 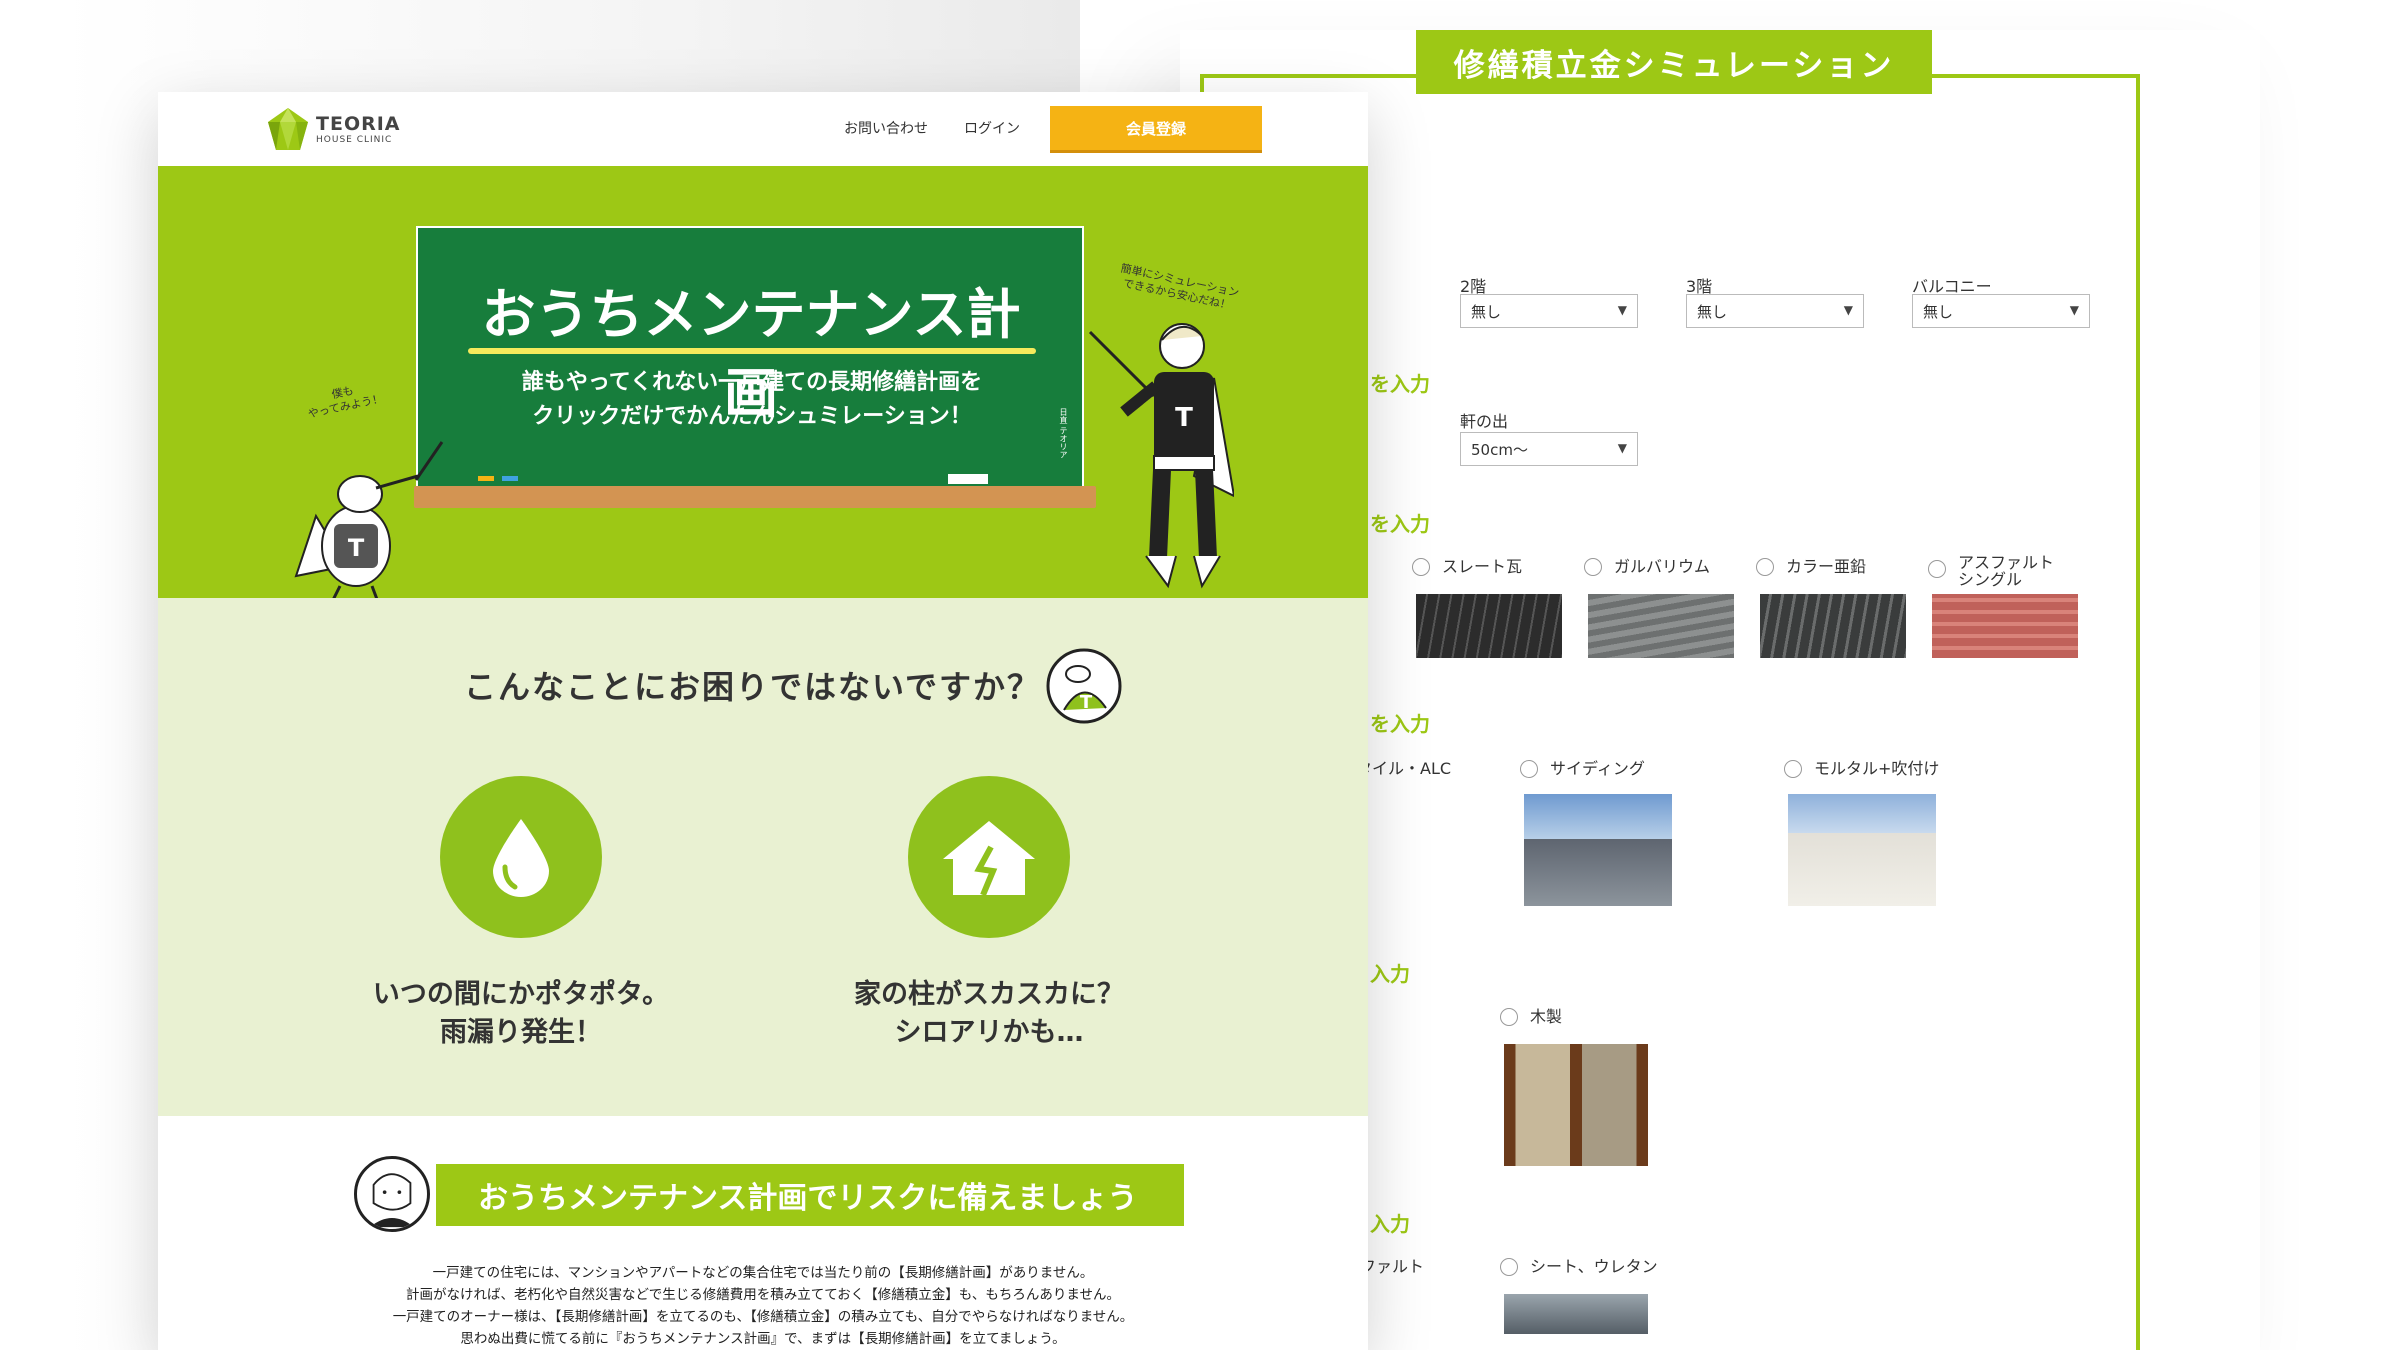 I want to click on logo-sub: HOUSE CLINIC, so click(x=354, y=140).